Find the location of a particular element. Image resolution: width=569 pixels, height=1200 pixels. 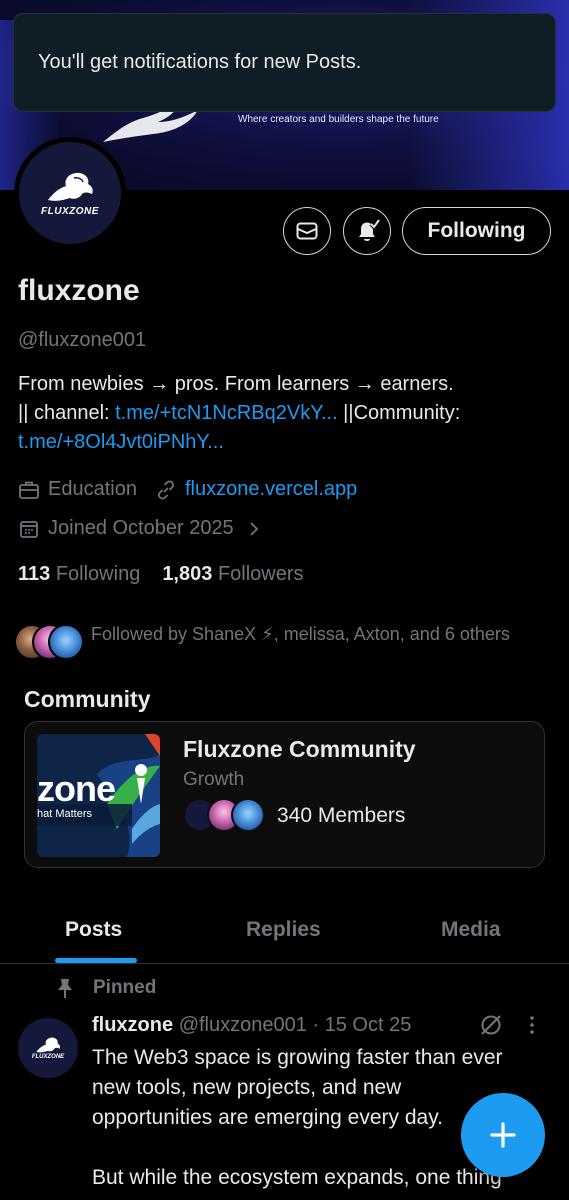

profile-handle: @fluxzone001 is located at coordinates (82, 340).